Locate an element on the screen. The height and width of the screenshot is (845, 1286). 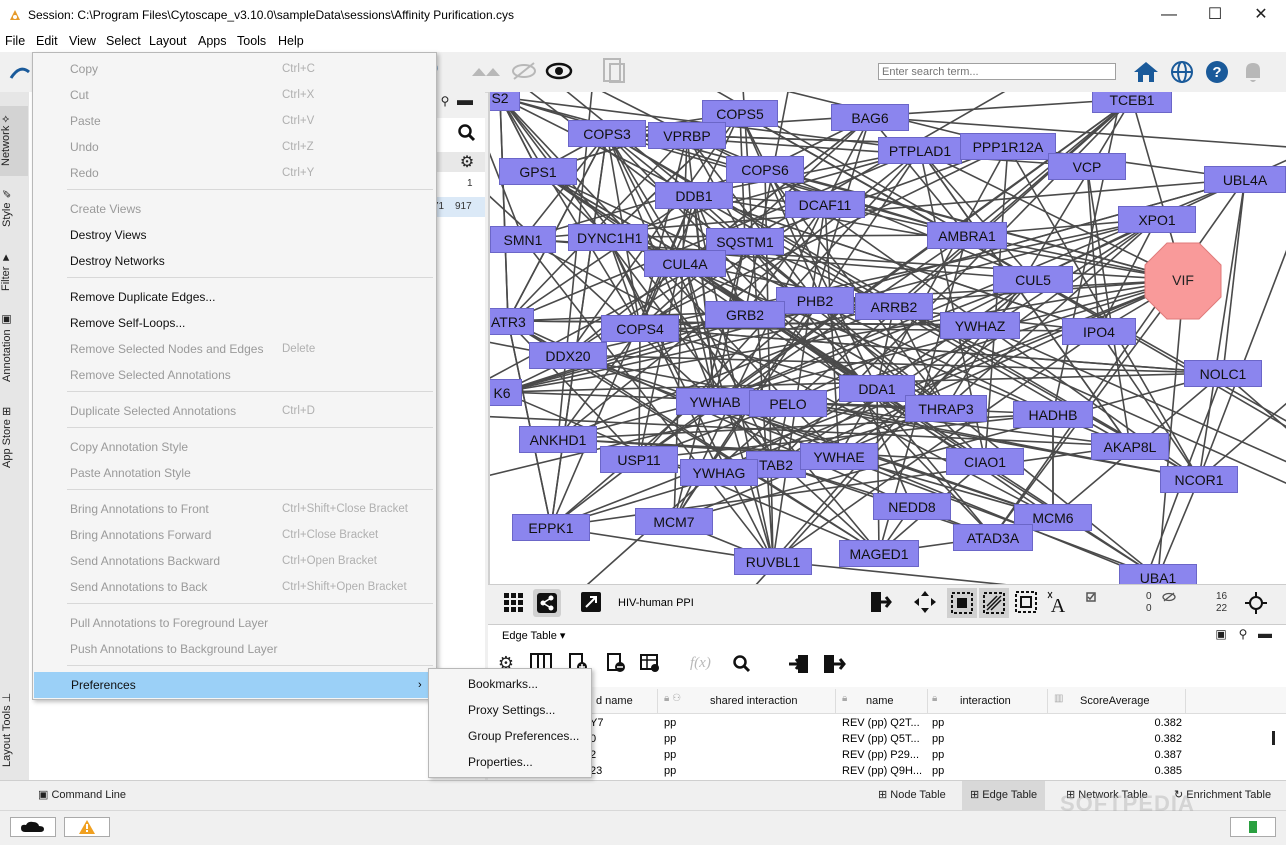
navigator-icon is located at coordinates (1256, 603).